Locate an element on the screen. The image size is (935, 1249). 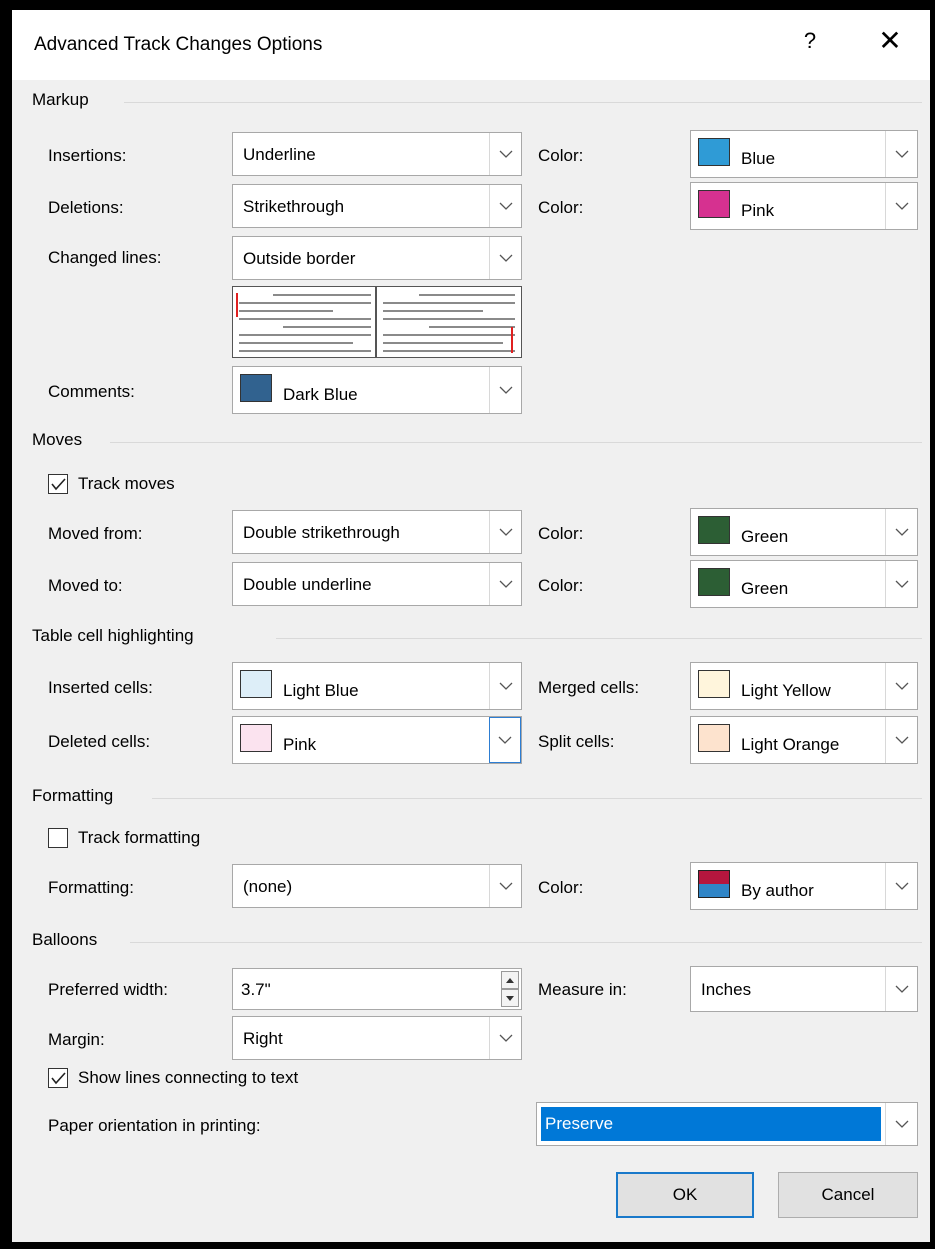
deletions-select: Strikethrough is located at coordinates (377, 206).